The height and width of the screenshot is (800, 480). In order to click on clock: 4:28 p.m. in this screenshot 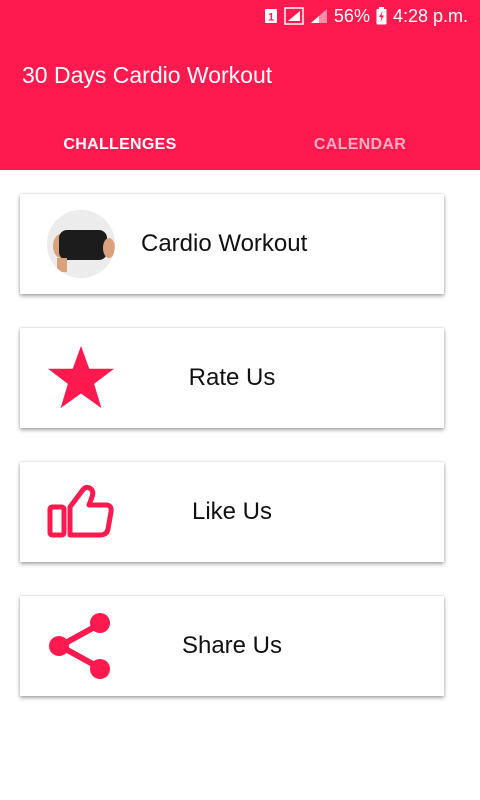, I will do `click(430, 15)`.